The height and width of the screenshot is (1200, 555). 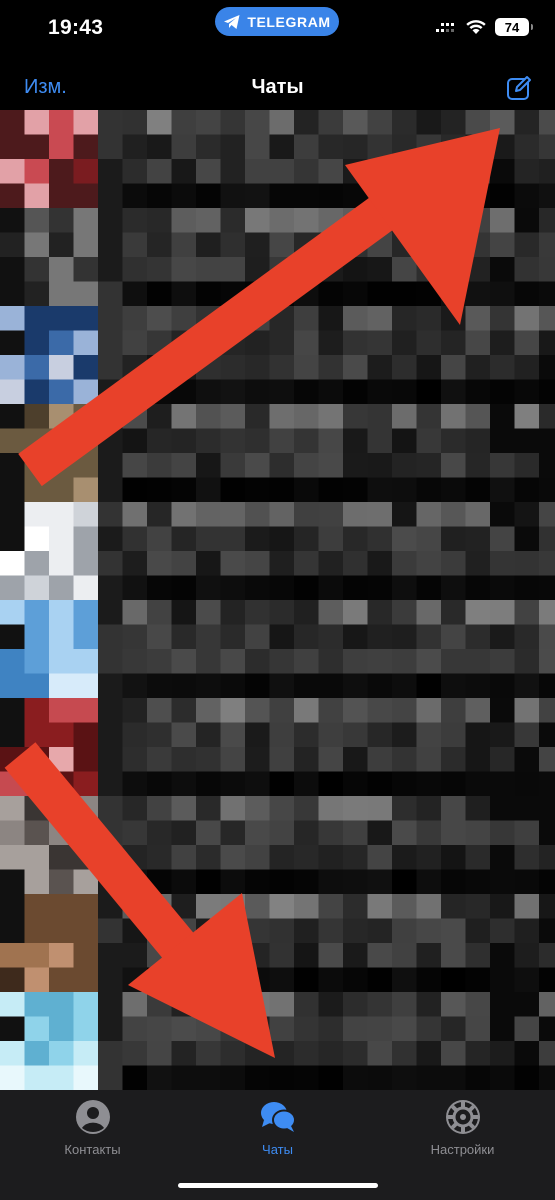 What do you see at coordinates (462, 1127) in the screenshot?
I see `tab-settings: Настройки` at bounding box center [462, 1127].